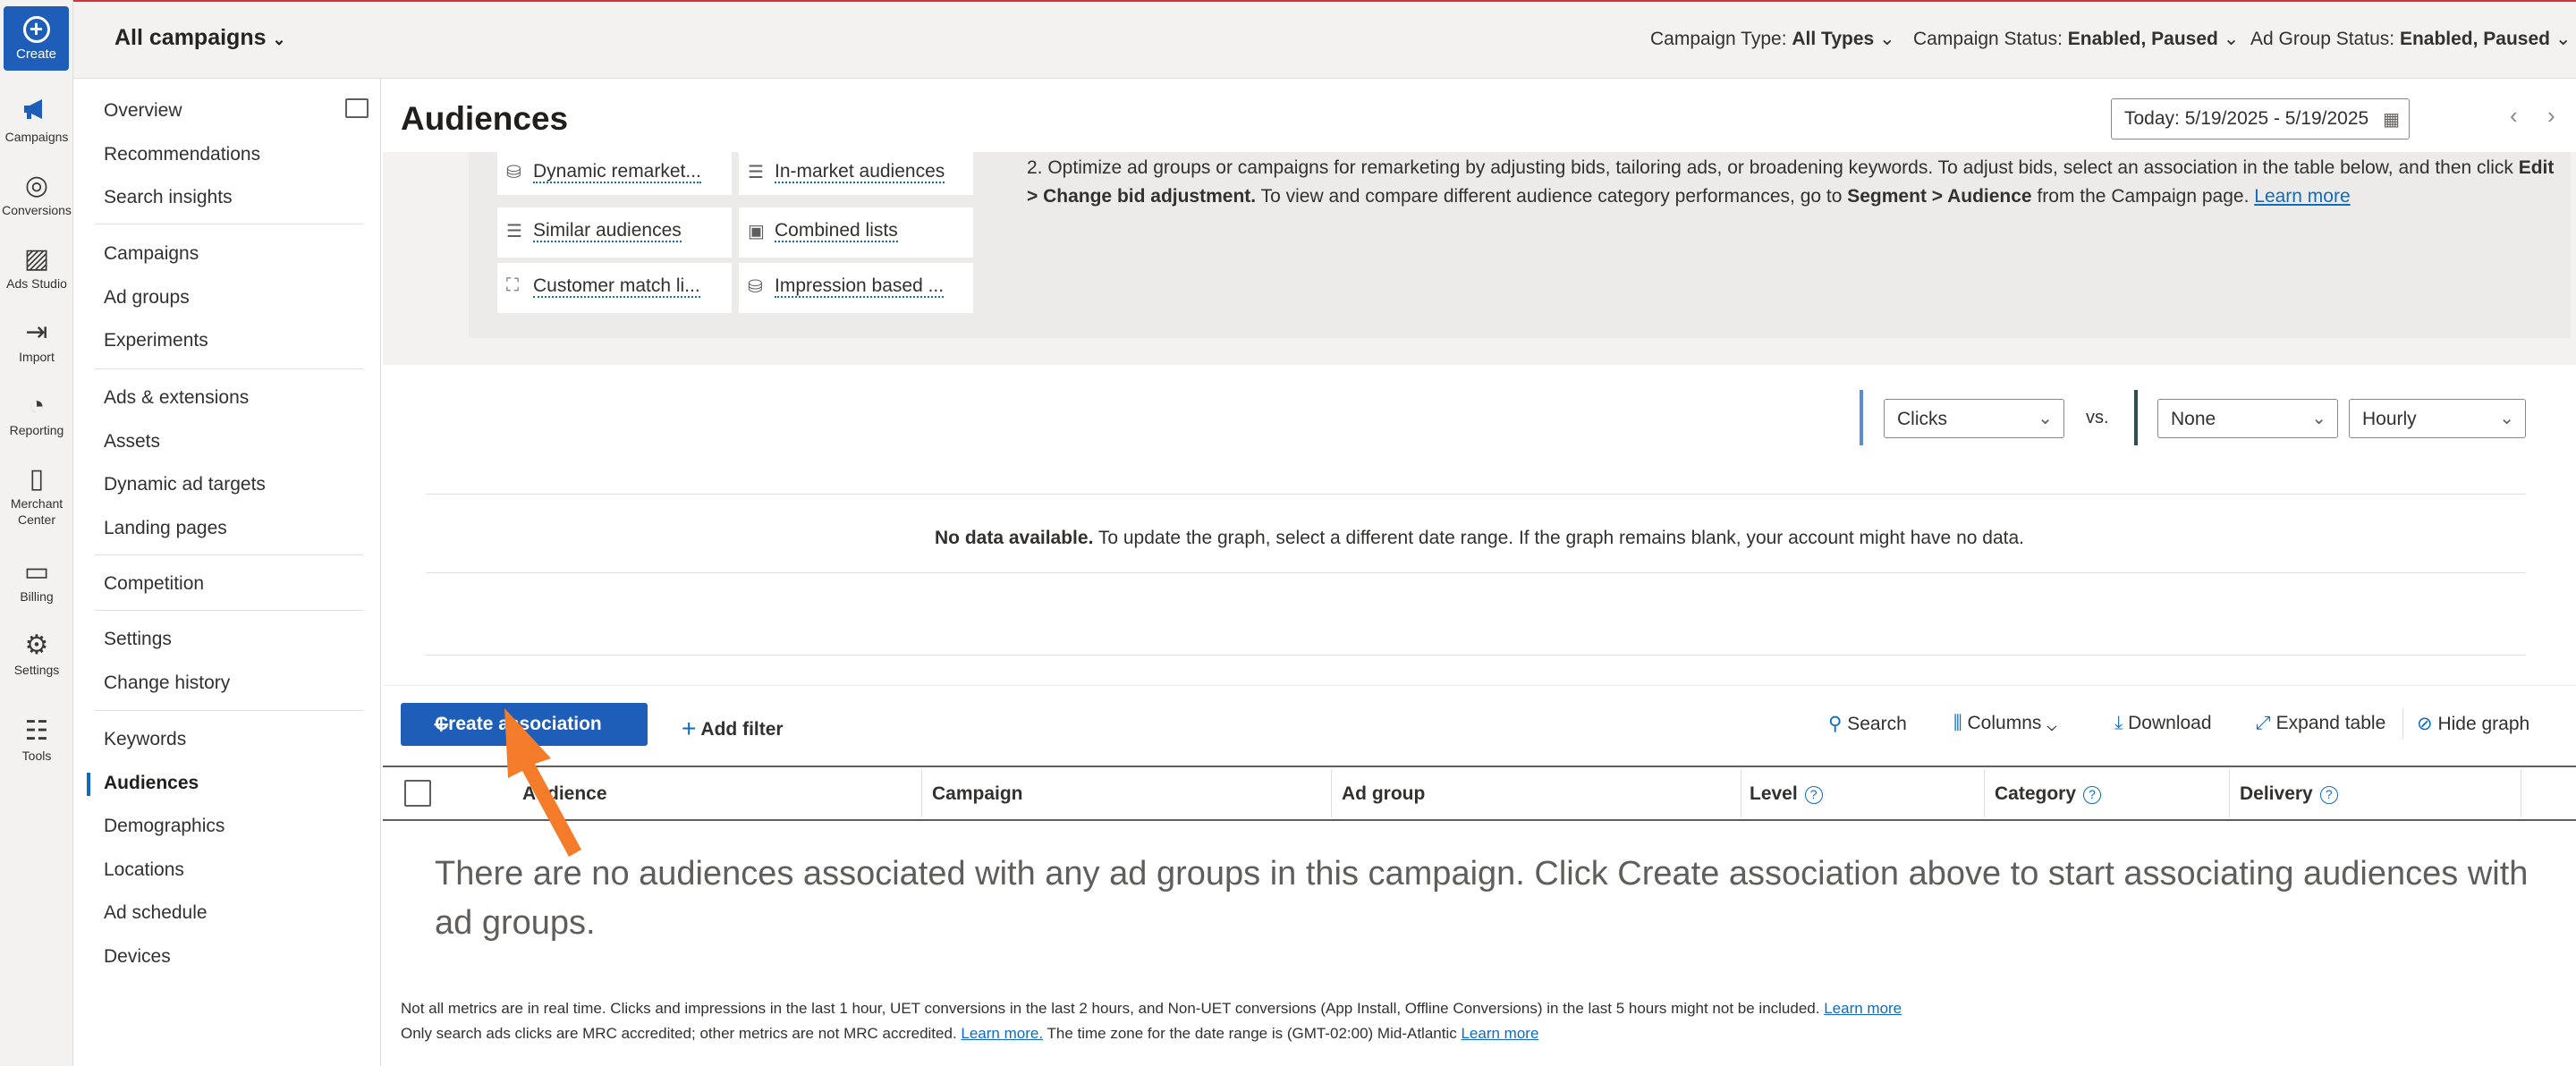 The image size is (2576, 1066). Describe the element at coordinates (167, 683) in the screenshot. I see `nav-item-change-history: Change history` at that location.